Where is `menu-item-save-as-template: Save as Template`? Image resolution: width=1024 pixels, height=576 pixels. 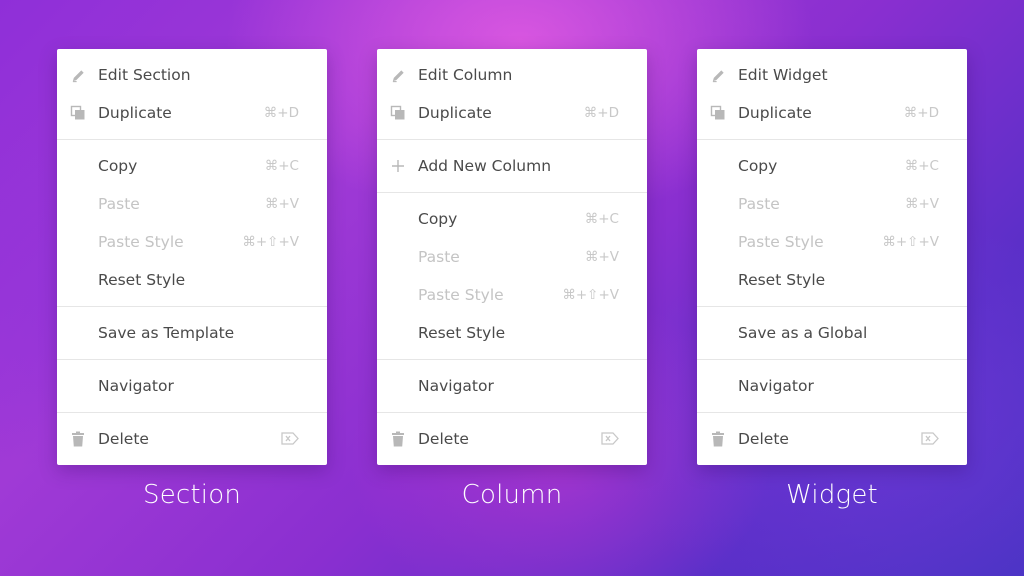
menu-item-save-as-template: Save as Template is located at coordinates (192, 333).